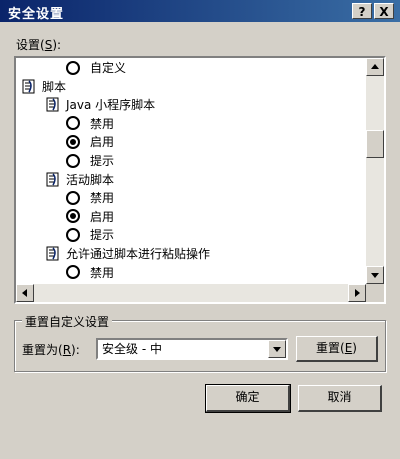 This screenshot has height=459, width=400. I want to click on reset-button: 重置(E), so click(337, 349).